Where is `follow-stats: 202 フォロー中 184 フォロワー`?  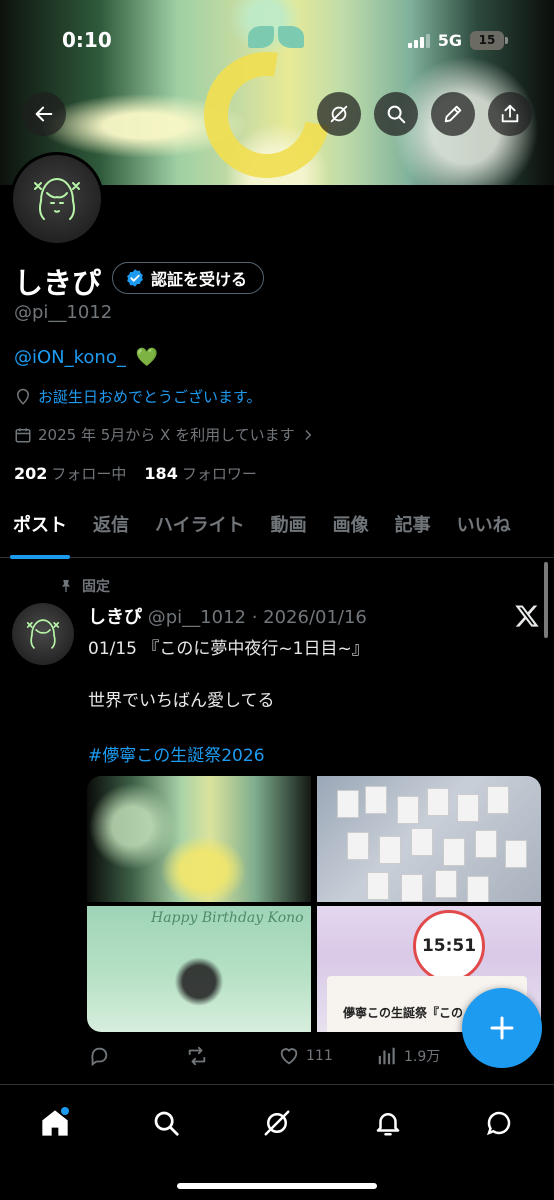
follow-stats: 202 フォロー中 184 フォロワー is located at coordinates (135, 473).